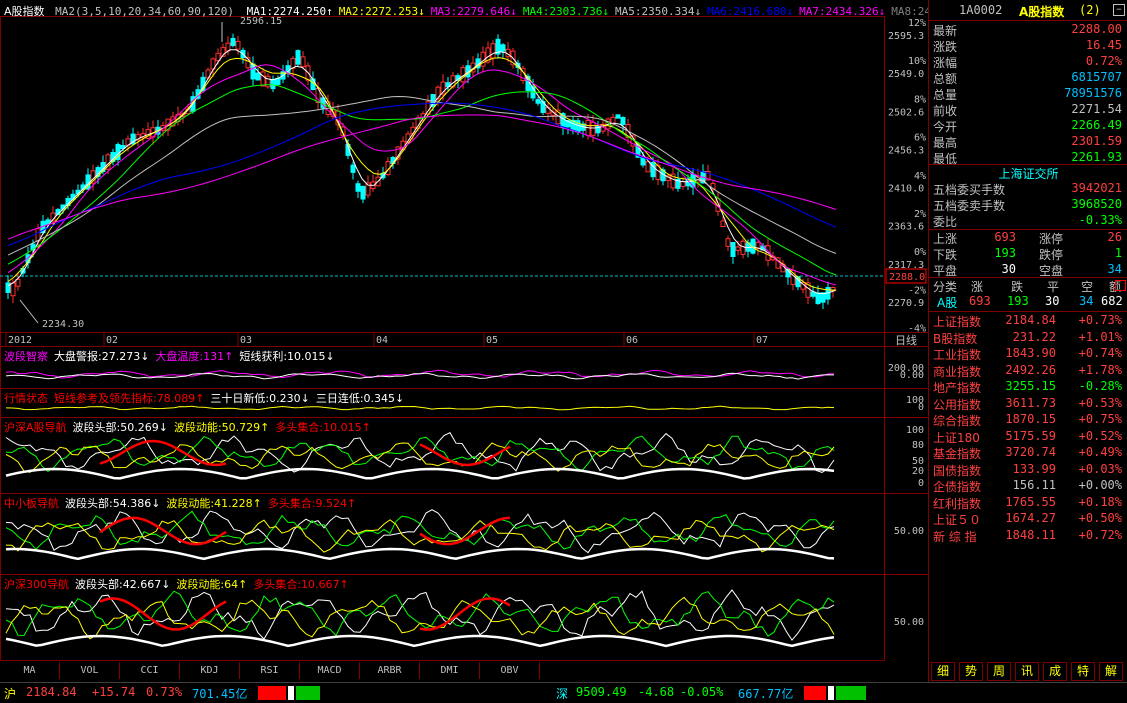  What do you see at coordinates (220, 694) in the screenshot?
I see `sh-amount: 701.45亿` at bounding box center [220, 694].